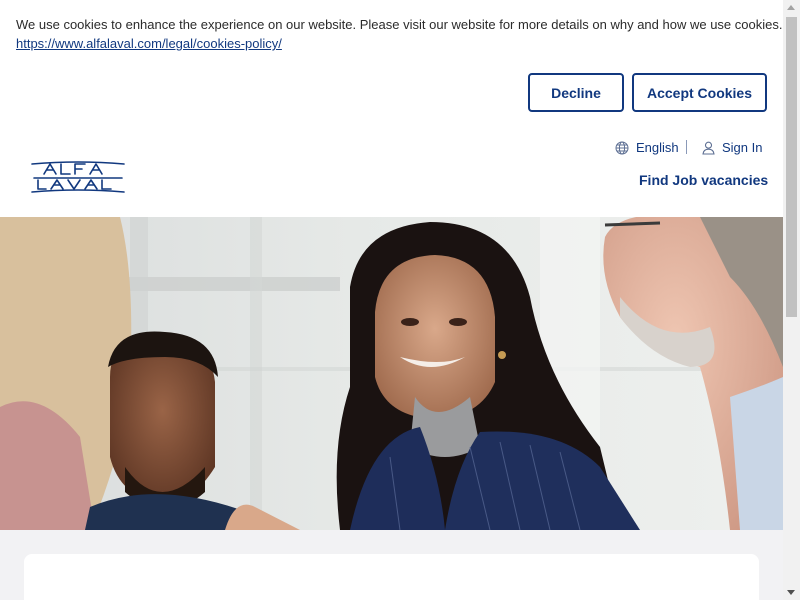 This screenshot has height=600, width=800. What do you see at coordinates (791, 592) in the screenshot?
I see `scroll-down-arrow-icon` at bounding box center [791, 592].